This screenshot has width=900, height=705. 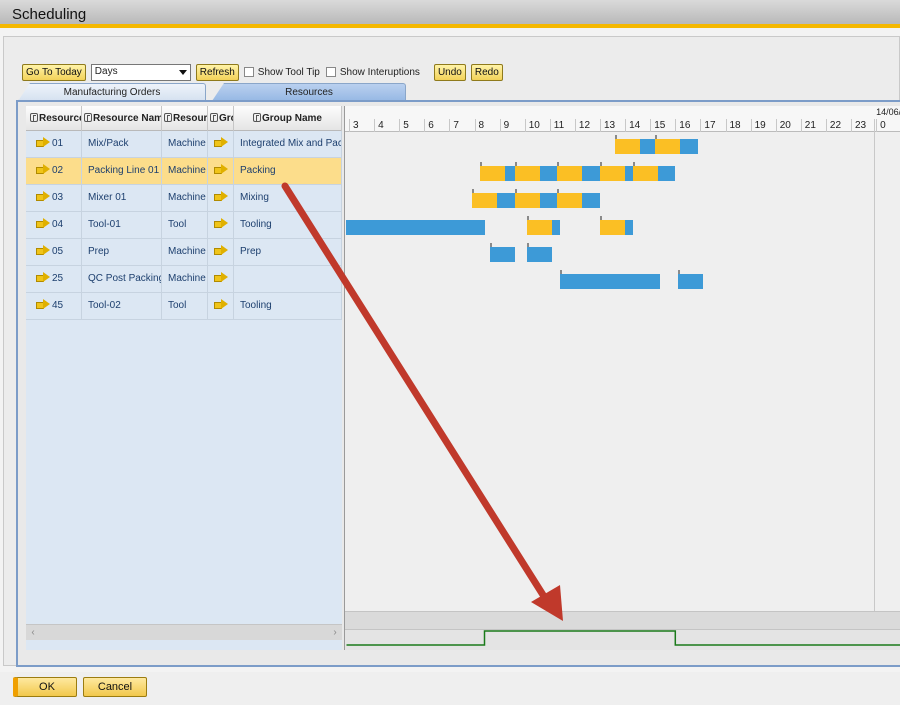 What do you see at coordinates (33, 632) in the screenshot?
I see `scroll-left-icon: ‹` at bounding box center [33, 632].